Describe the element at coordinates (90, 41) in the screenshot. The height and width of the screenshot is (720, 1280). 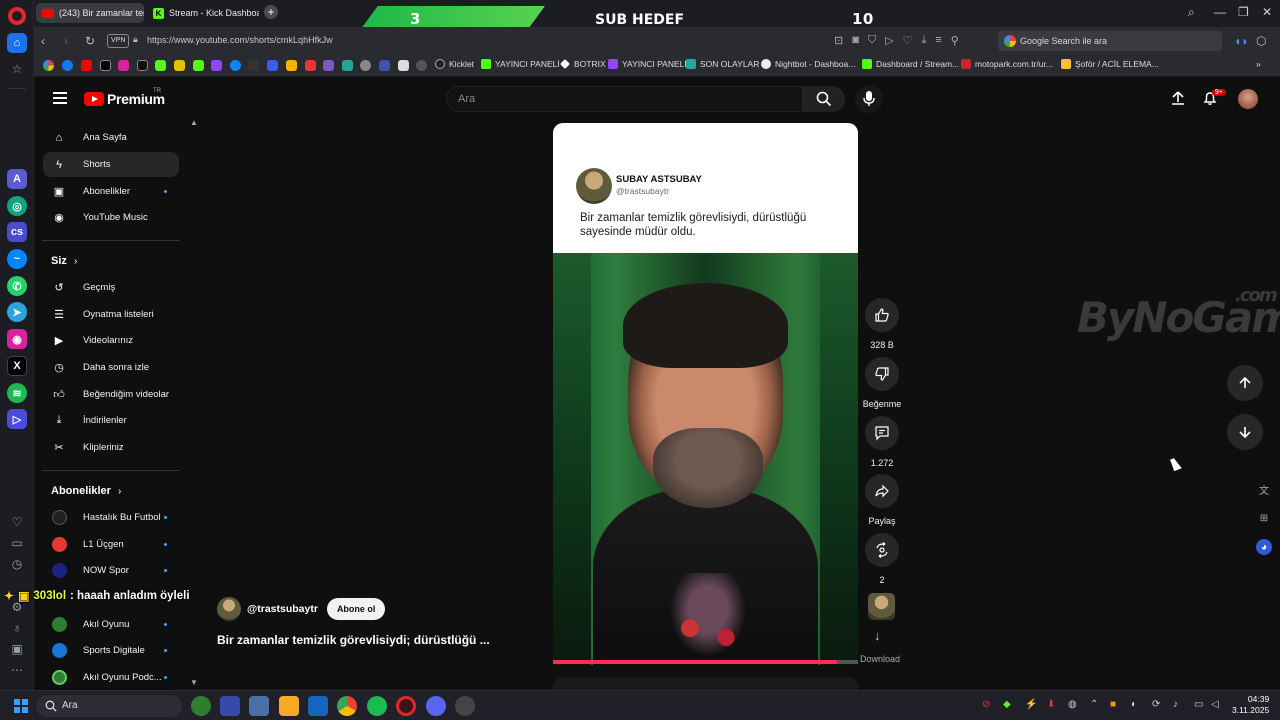
I see `reload-icon: ↻` at that location.